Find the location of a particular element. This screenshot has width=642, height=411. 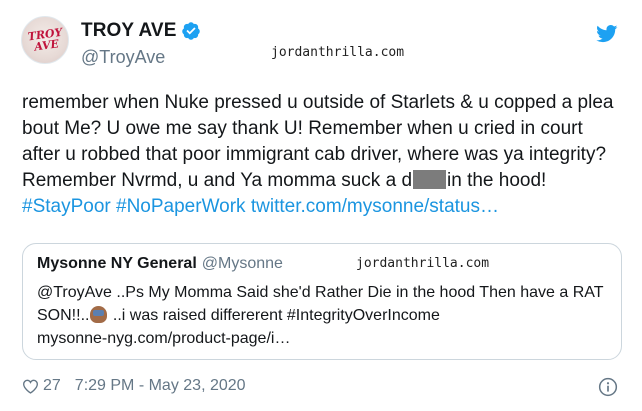

avatar: TROY AVE is located at coordinates (45, 40).